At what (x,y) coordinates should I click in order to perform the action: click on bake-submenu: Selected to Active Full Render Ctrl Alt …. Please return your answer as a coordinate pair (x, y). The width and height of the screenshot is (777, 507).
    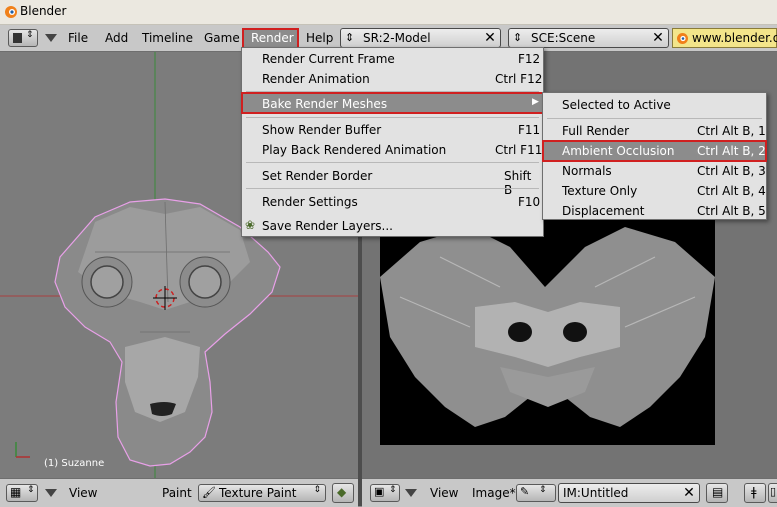
    Looking at the image, I should click on (654, 156).